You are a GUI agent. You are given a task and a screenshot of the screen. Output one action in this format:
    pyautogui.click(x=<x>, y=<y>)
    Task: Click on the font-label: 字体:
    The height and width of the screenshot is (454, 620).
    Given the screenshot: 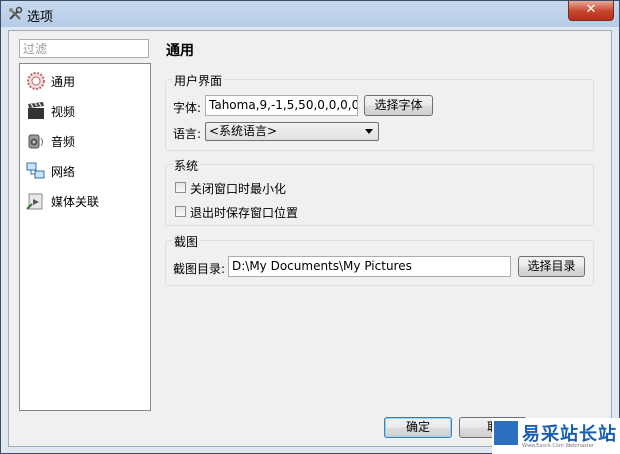 What is the action you would take?
    pyautogui.click(x=187, y=108)
    